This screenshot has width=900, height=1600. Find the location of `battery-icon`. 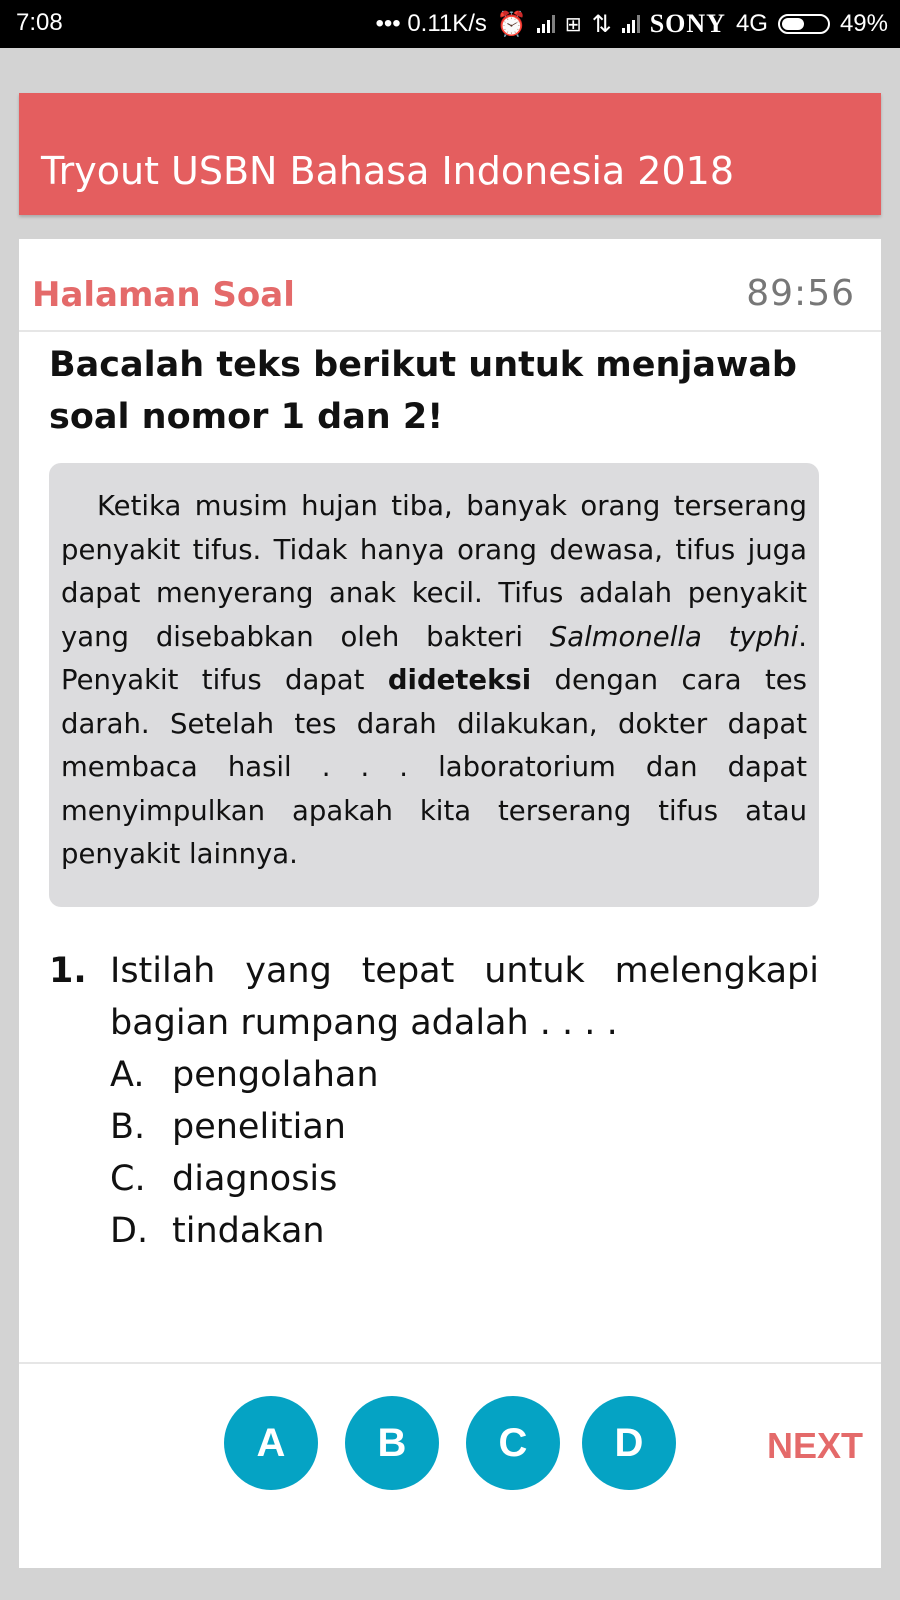

battery-icon is located at coordinates (803, 24).